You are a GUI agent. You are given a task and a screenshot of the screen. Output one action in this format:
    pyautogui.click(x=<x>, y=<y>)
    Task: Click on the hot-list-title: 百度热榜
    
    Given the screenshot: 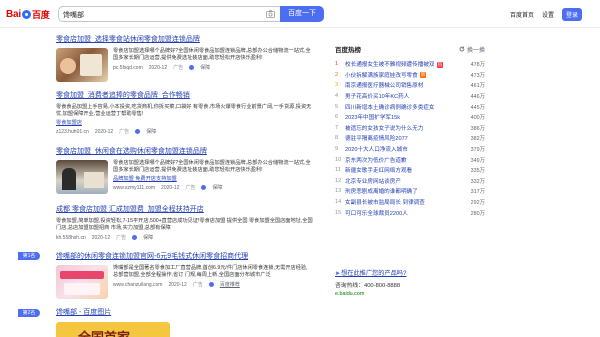 What is the action you would take?
    pyautogui.click(x=348, y=50)
    